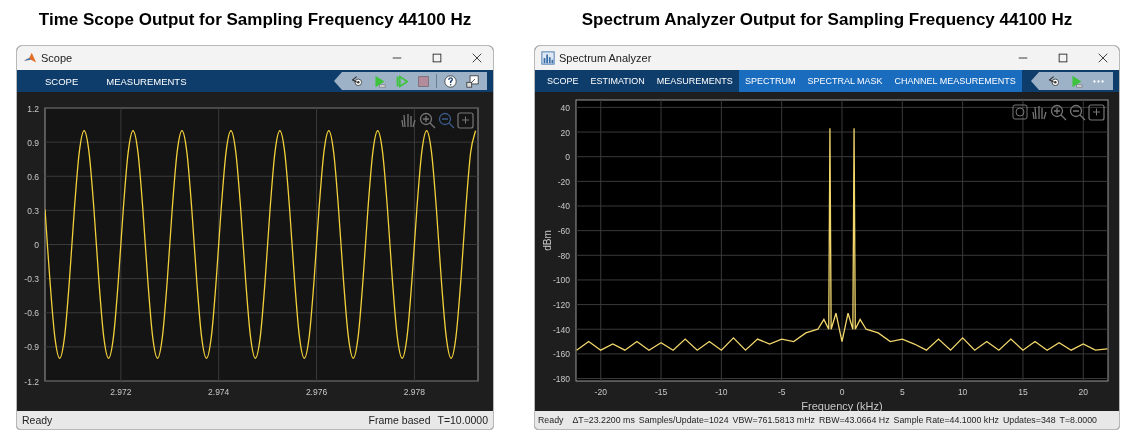 The height and width of the screenshot is (436, 1125). What do you see at coordinates (827, 20) in the screenshot?
I see `figure-heading: Spectrum Analyzer Output for Sampling Frequency 44100 Hz` at bounding box center [827, 20].